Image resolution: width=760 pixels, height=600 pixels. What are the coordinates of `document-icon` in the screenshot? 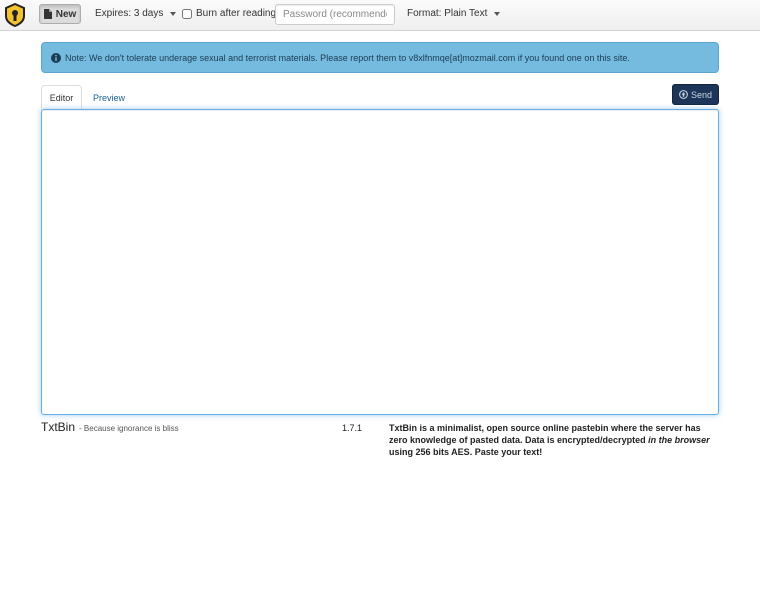 It's located at (47, 14).